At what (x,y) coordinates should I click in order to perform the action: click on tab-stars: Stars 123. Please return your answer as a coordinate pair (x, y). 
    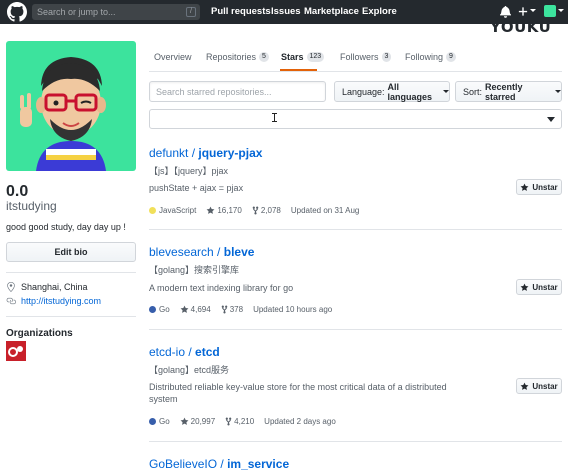
    Looking at the image, I should click on (303, 57).